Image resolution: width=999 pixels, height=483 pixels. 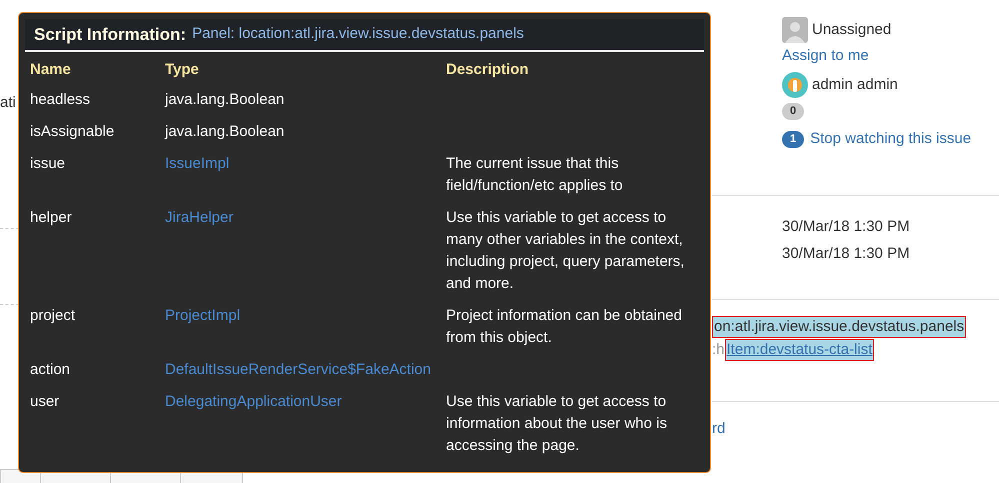 I want to click on context-text: :h, so click(x=718, y=350).